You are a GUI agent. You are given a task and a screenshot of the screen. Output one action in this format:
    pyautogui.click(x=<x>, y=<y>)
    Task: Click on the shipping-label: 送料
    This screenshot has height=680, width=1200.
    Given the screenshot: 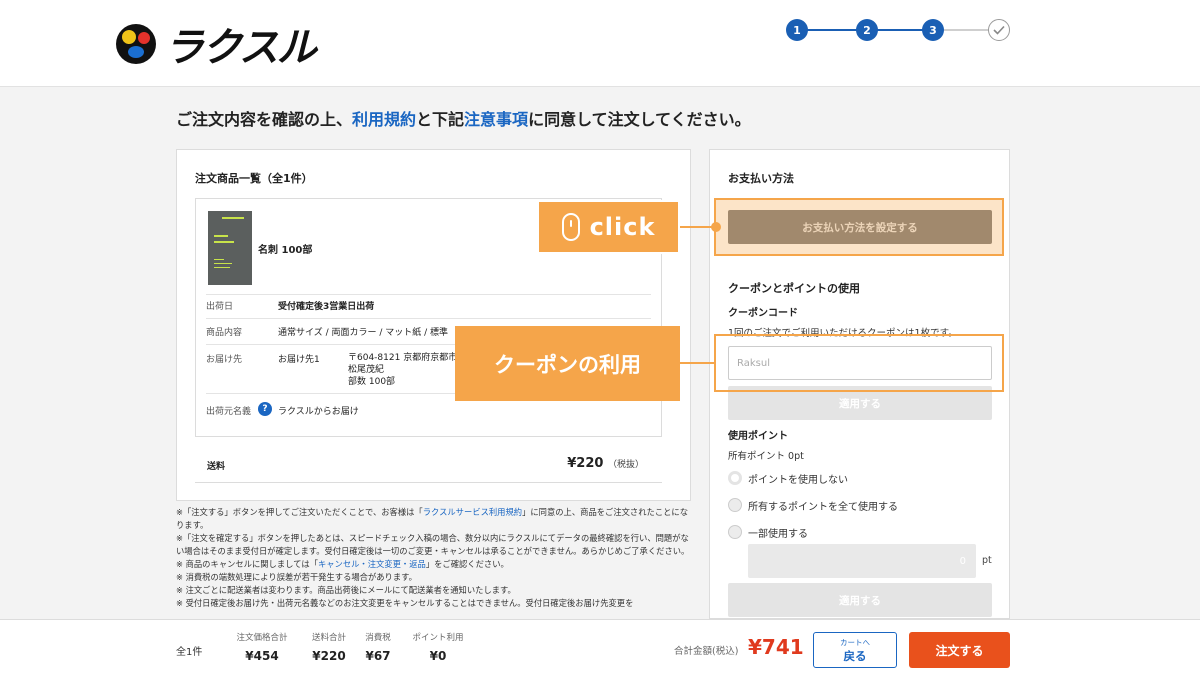 What is the action you would take?
    pyautogui.click(x=216, y=467)
    